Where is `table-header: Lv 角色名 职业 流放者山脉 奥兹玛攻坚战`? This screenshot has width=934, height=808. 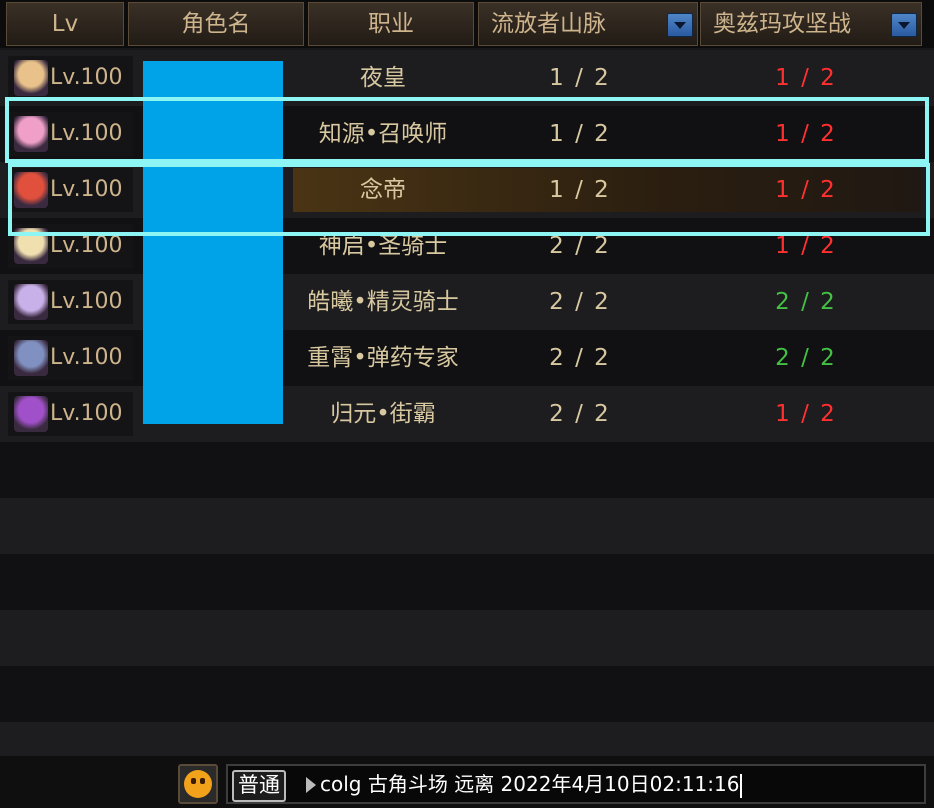 table-header: Lv 角色名 职业 流放者山脉 奥兹玛攻坚战 is located at coordinates (467, 24).